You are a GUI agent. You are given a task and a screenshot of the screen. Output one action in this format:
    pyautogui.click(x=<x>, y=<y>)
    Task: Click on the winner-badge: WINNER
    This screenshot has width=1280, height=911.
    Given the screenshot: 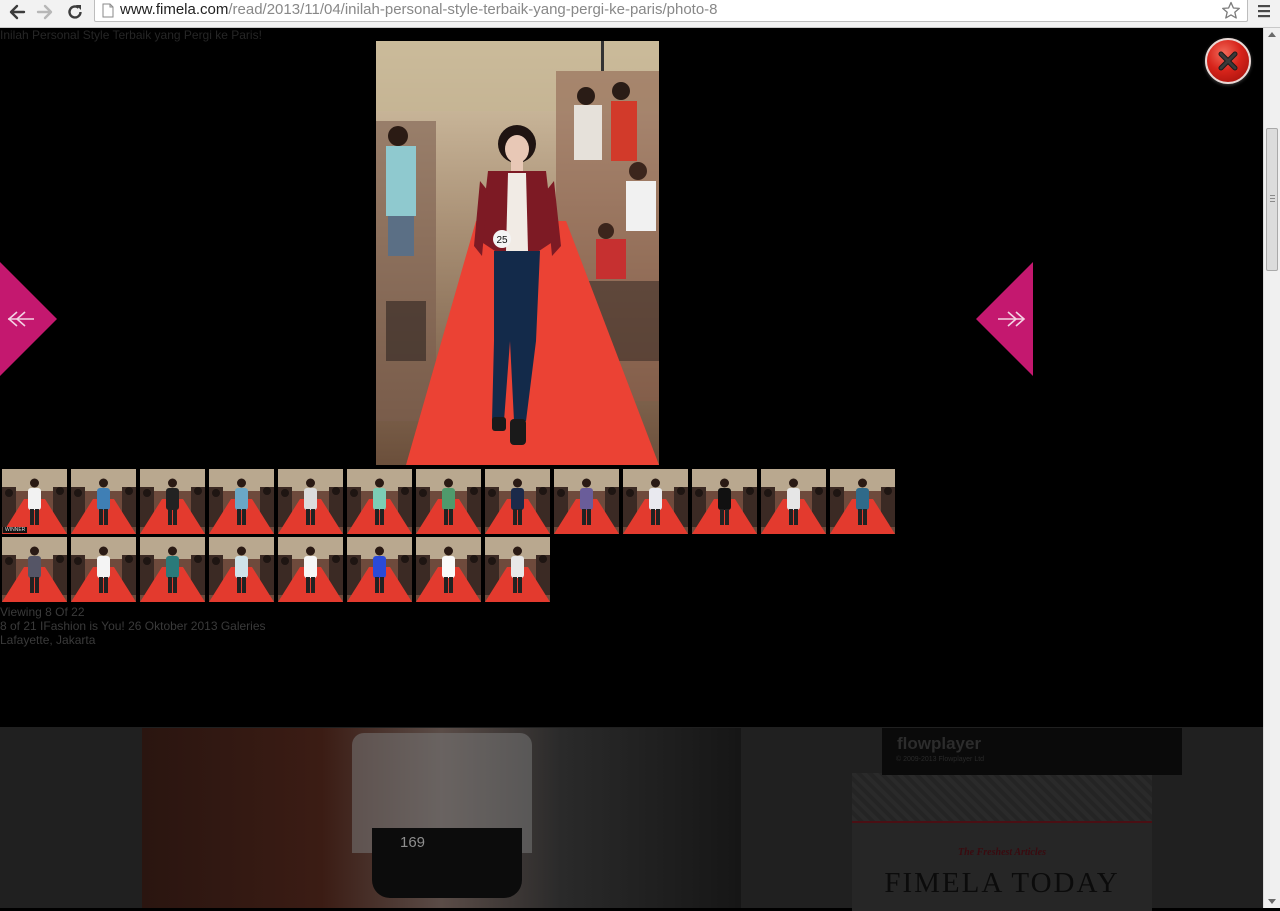 What is the action you would take?
    pyautogui.click(x=15, y=530)
    